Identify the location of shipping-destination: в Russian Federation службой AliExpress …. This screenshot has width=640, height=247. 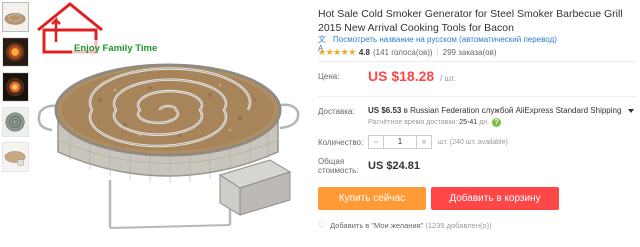
(513, 110).